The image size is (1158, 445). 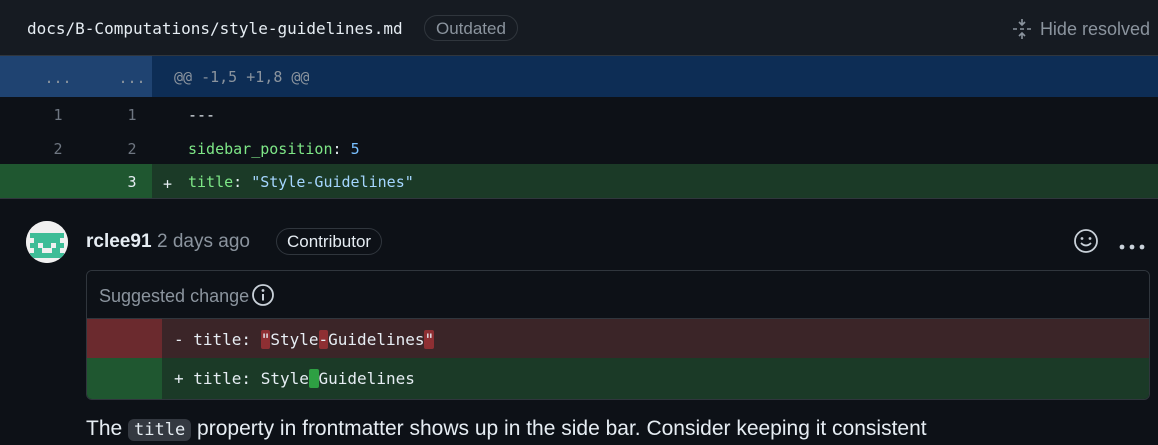 I want to click on added-gutter, so click(x=124, y=378).